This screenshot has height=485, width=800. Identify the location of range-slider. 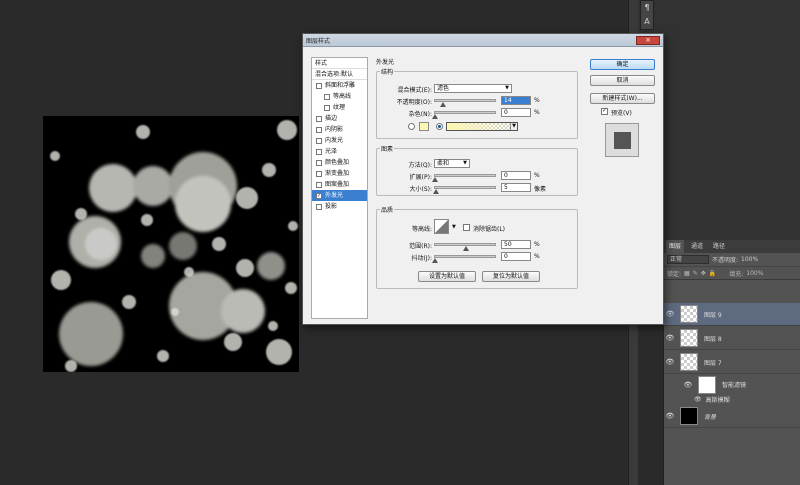
(465, 247).